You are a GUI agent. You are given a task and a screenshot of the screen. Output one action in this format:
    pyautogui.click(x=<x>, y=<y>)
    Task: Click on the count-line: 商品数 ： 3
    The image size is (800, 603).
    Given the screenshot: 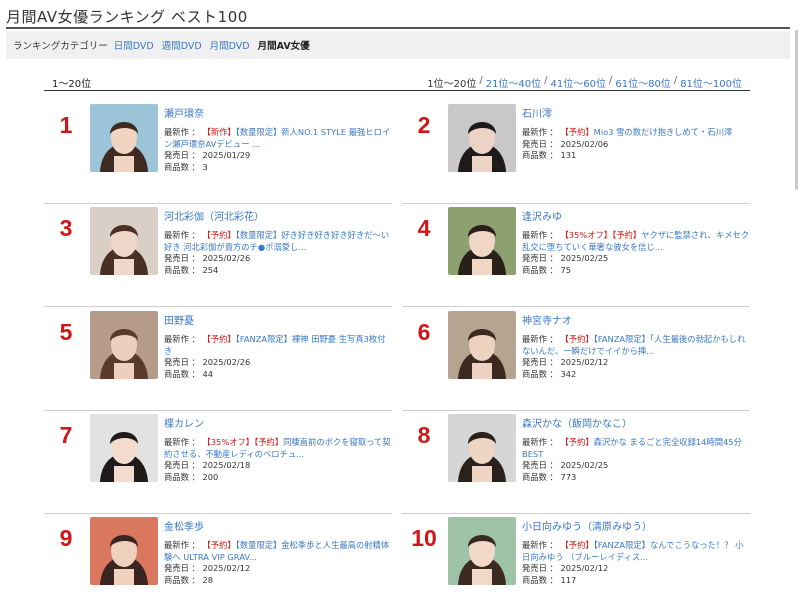 What is the action you would take?
    pyautogui.click(x=278, y=168)
    